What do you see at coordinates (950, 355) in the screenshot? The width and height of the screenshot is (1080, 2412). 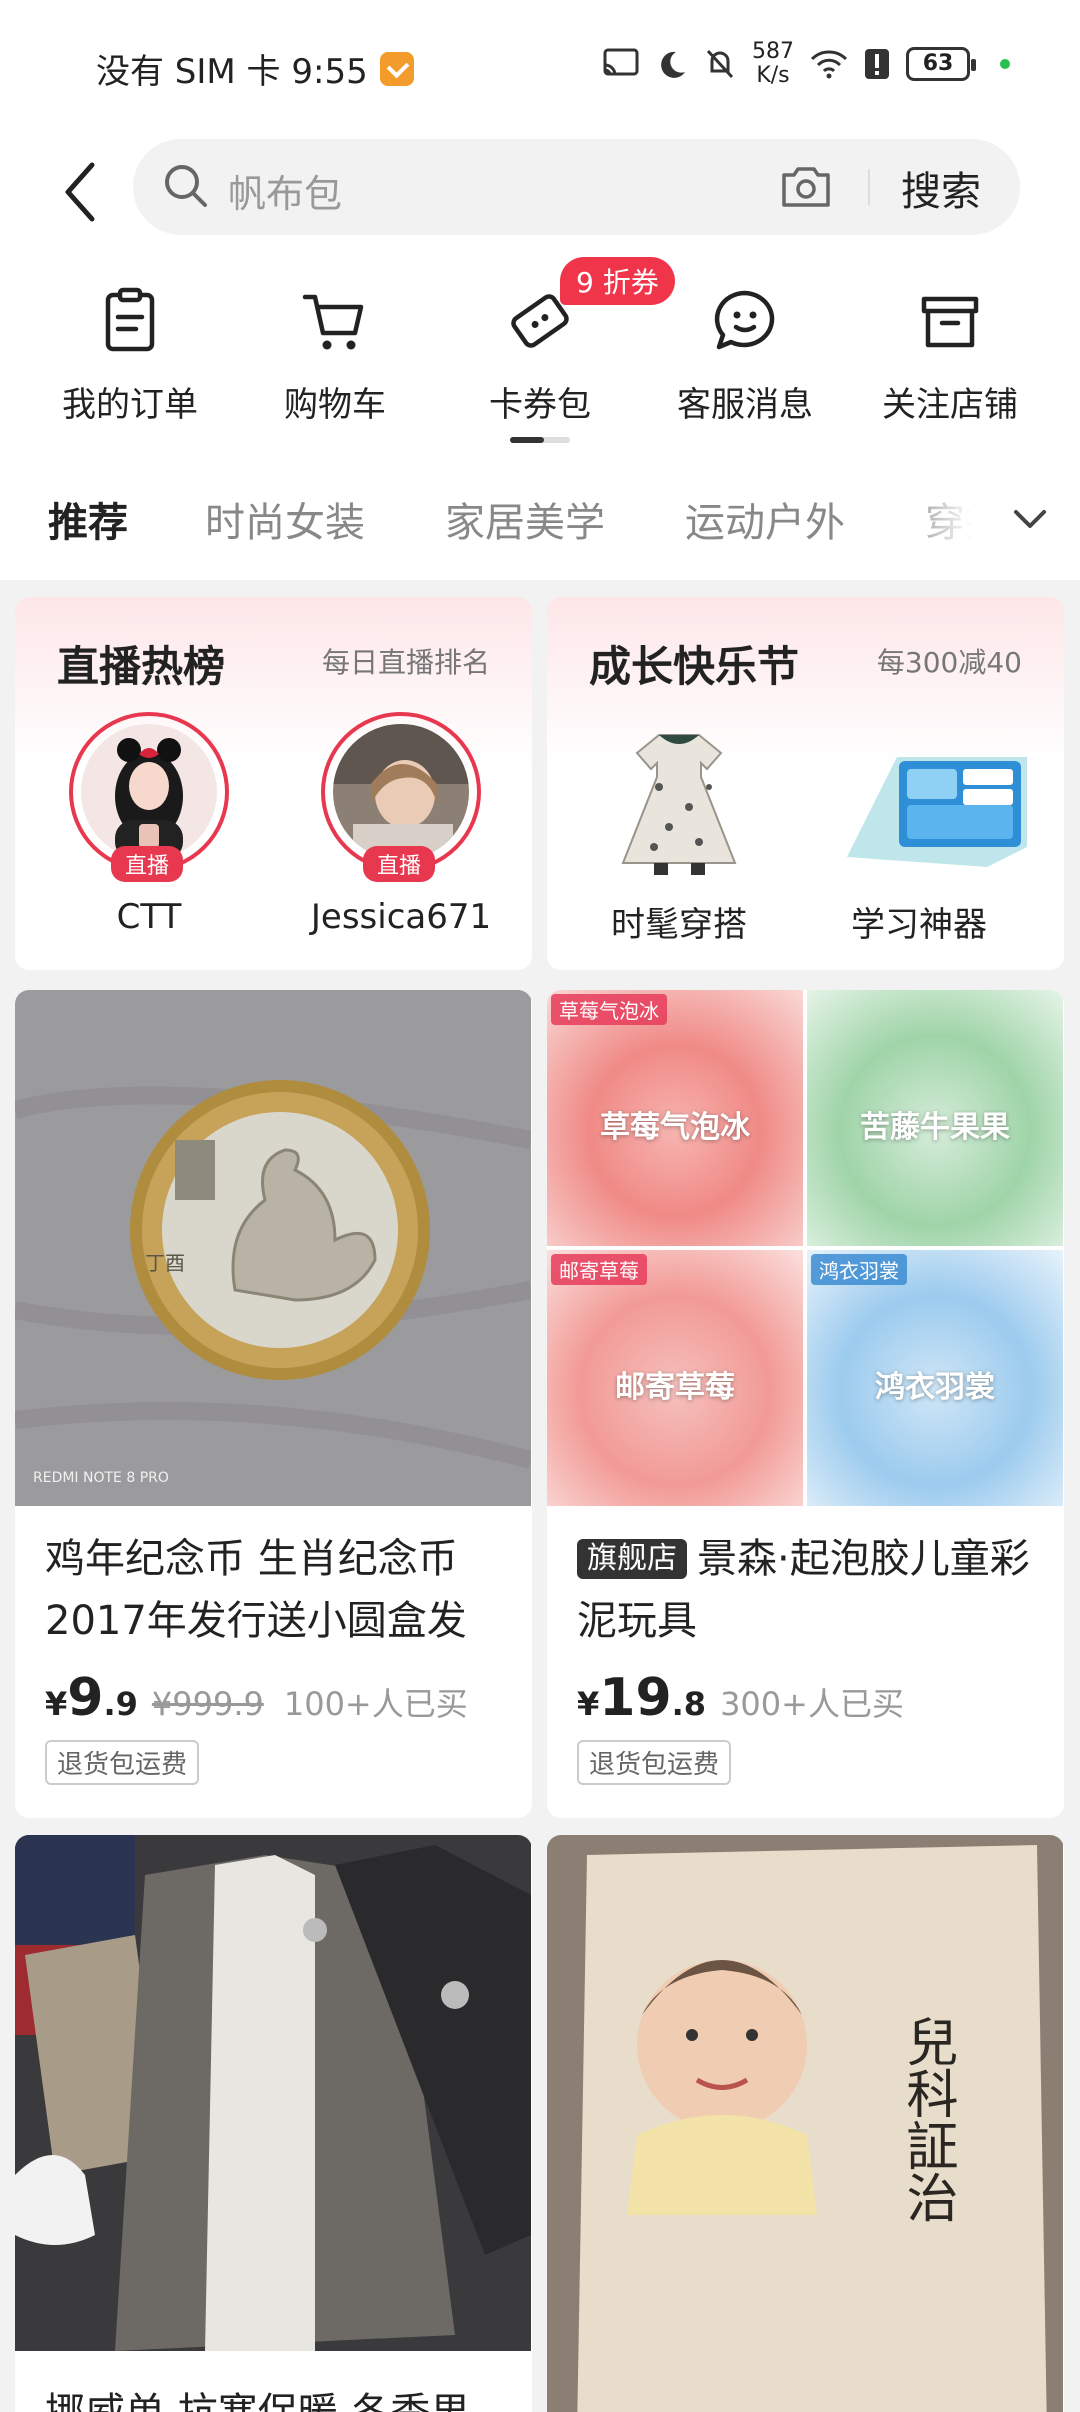 I see `shortcut-followed-stores: 关注店铺` at bounding box center [950, 355].